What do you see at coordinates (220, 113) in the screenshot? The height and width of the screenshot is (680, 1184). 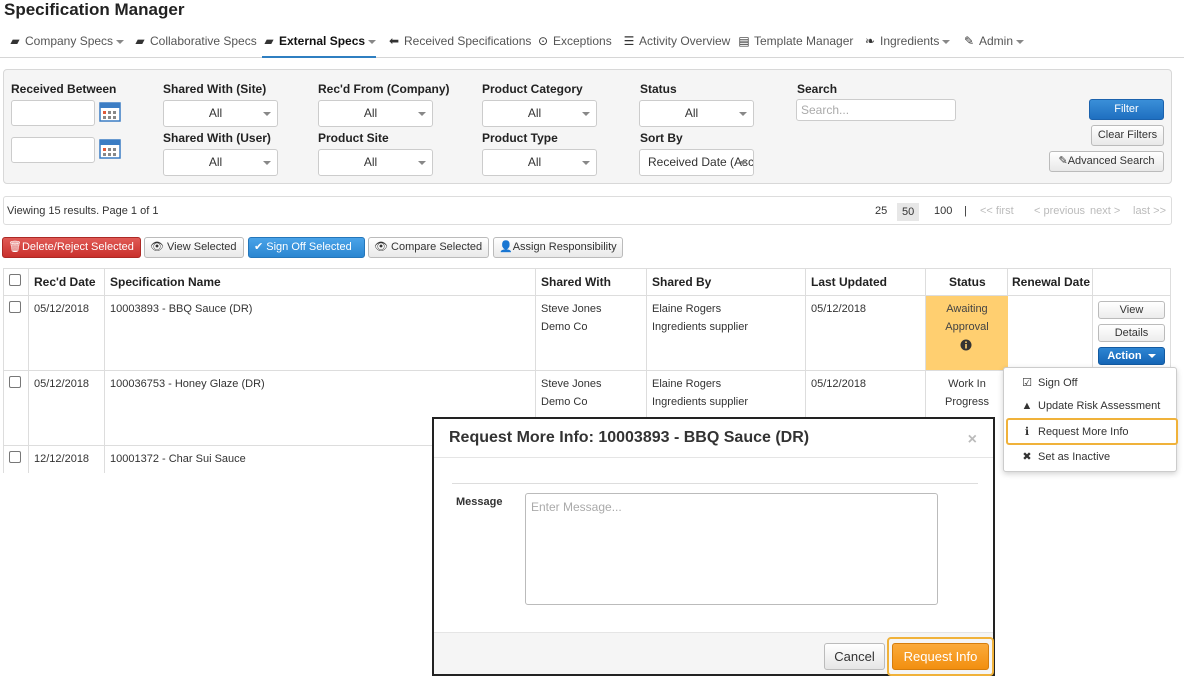 I see `shared-with-site-select: All` at bounding box center [220, 113].